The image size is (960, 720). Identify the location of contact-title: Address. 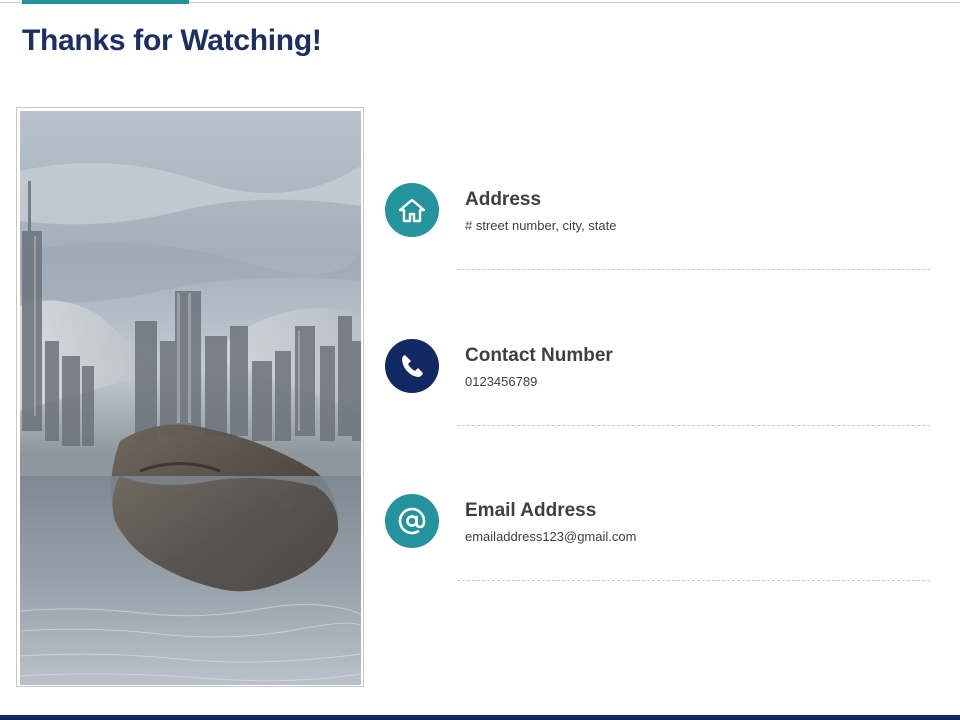
(503, 199).